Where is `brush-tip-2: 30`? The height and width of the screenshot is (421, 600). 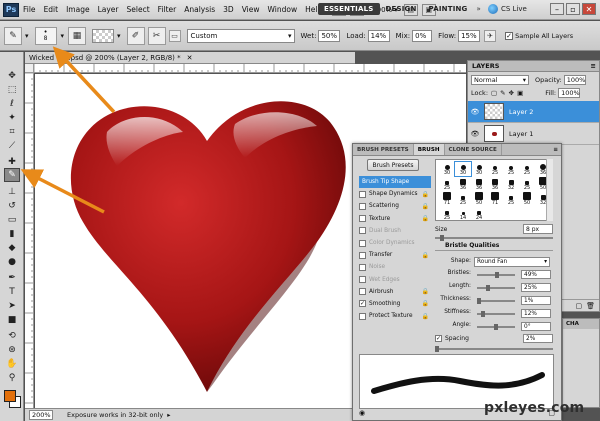
brush-tip-2: 30 is located at coordinates (479, 169).